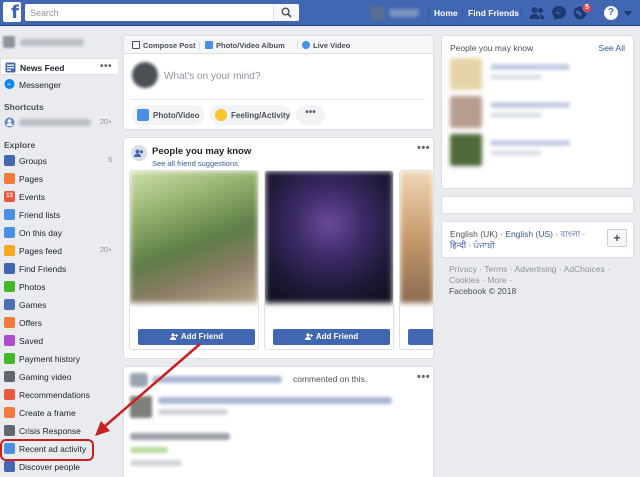 The height and width of the screenshot is (477, 640). Describe the element at coordinates (106, 122) in the screenshot. I see `shortcut-count: 20+` at that location.